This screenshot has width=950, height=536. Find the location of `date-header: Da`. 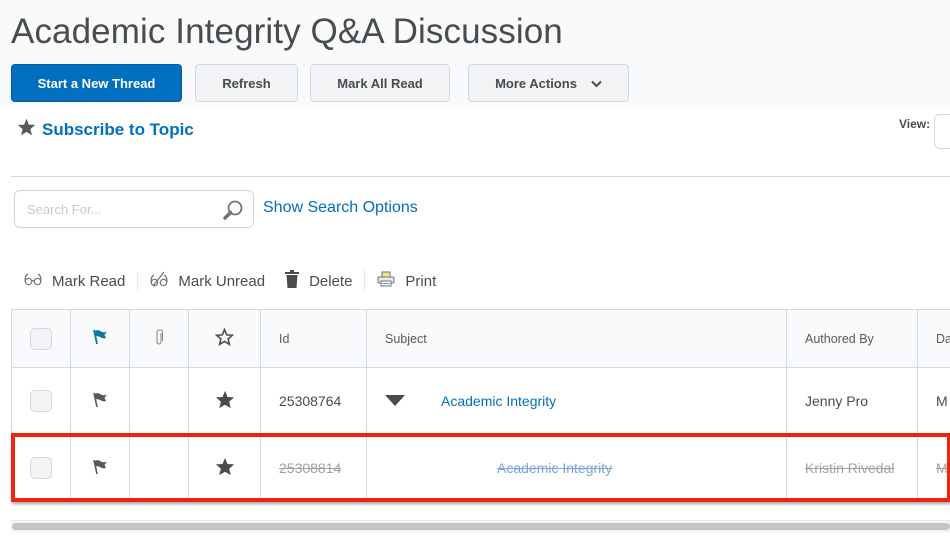

date-header: Da is located at coordinates (933, 338).